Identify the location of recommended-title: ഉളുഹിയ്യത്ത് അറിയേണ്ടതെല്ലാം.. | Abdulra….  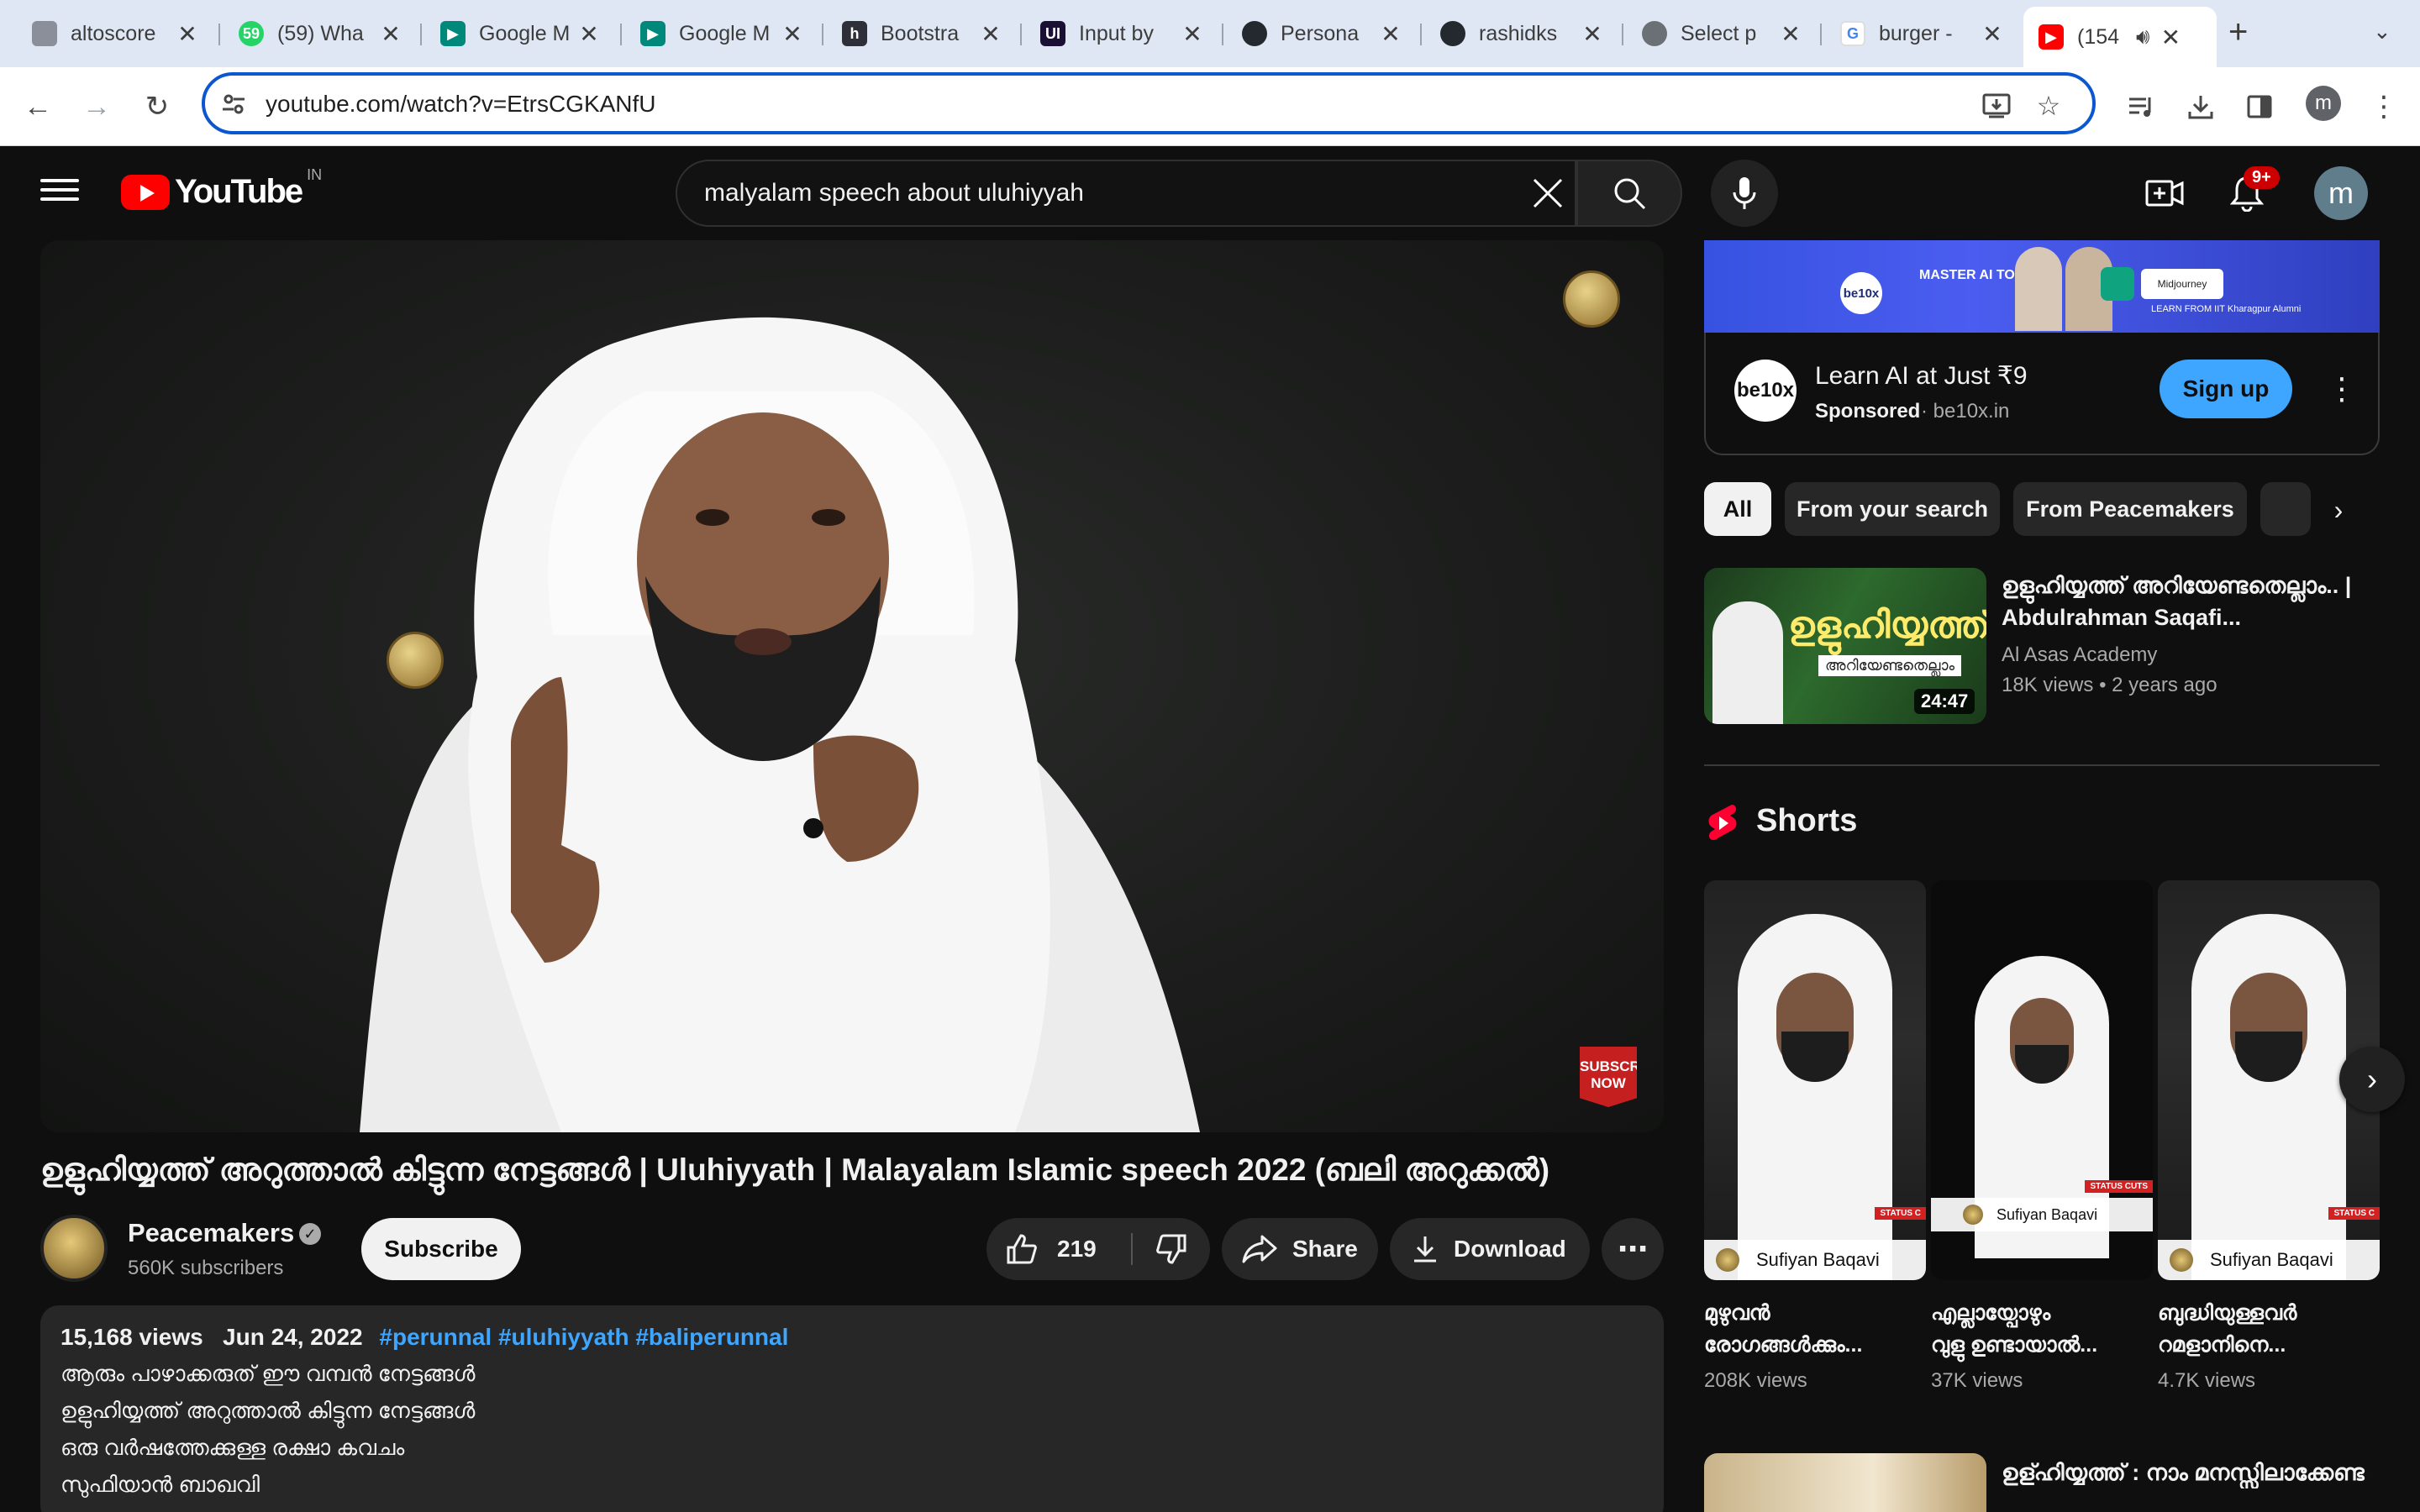
(2186, 601).